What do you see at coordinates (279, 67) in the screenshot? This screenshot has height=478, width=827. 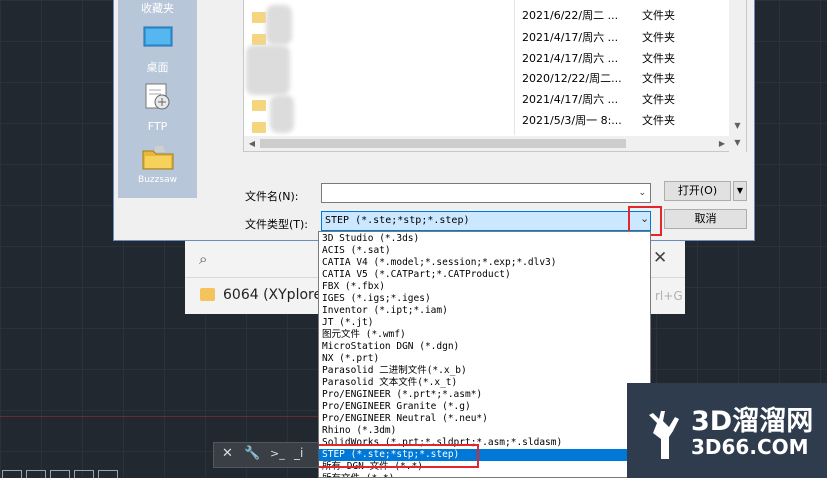 I see `blurred-names-column` at bounding box center [279, 67].